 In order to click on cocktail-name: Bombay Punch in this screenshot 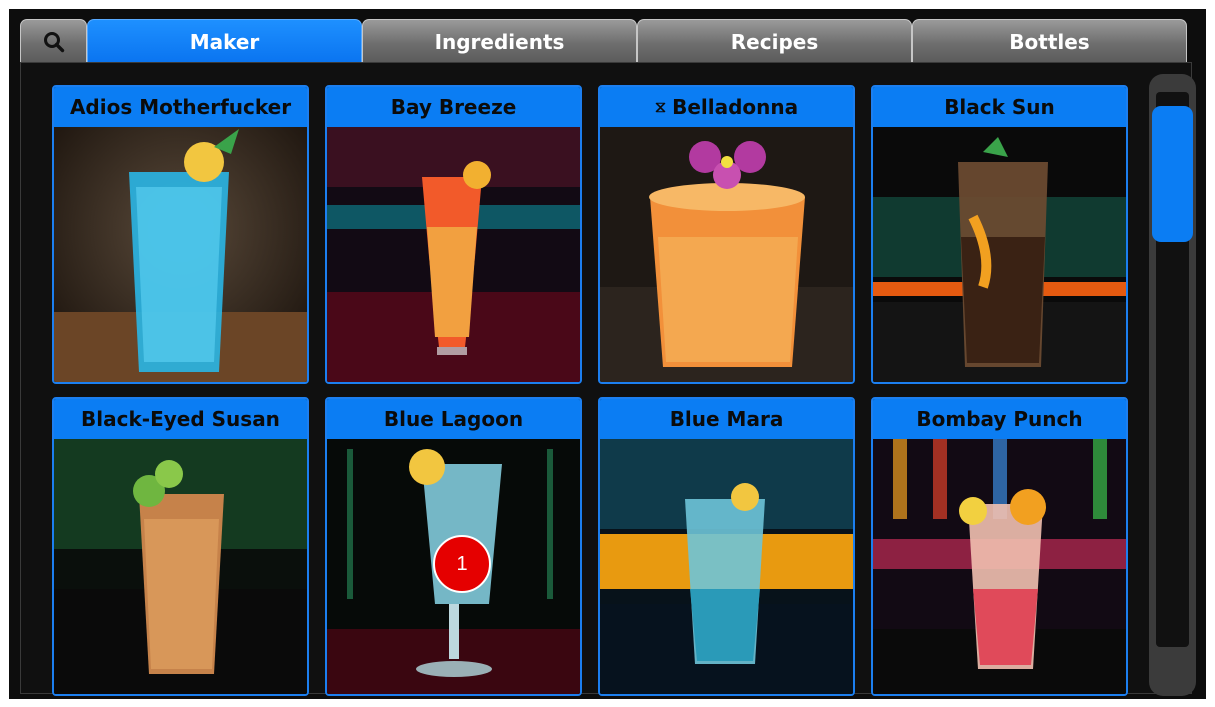, I will do `click(999, 419)`.